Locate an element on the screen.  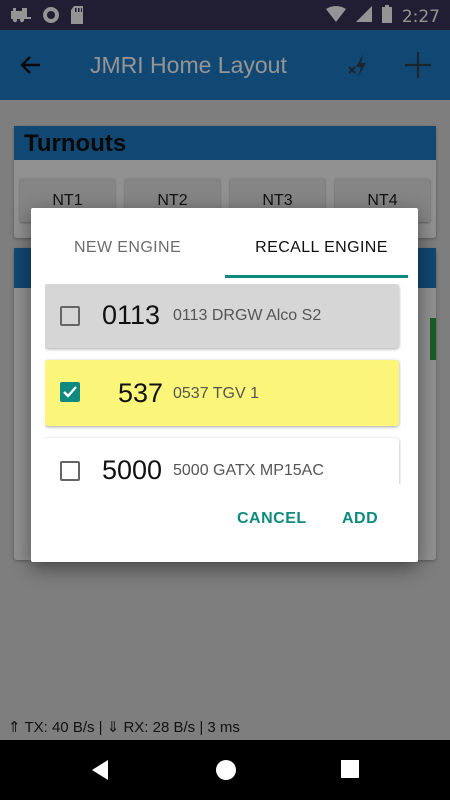
nav-bar is located at coordinates (225, 770).